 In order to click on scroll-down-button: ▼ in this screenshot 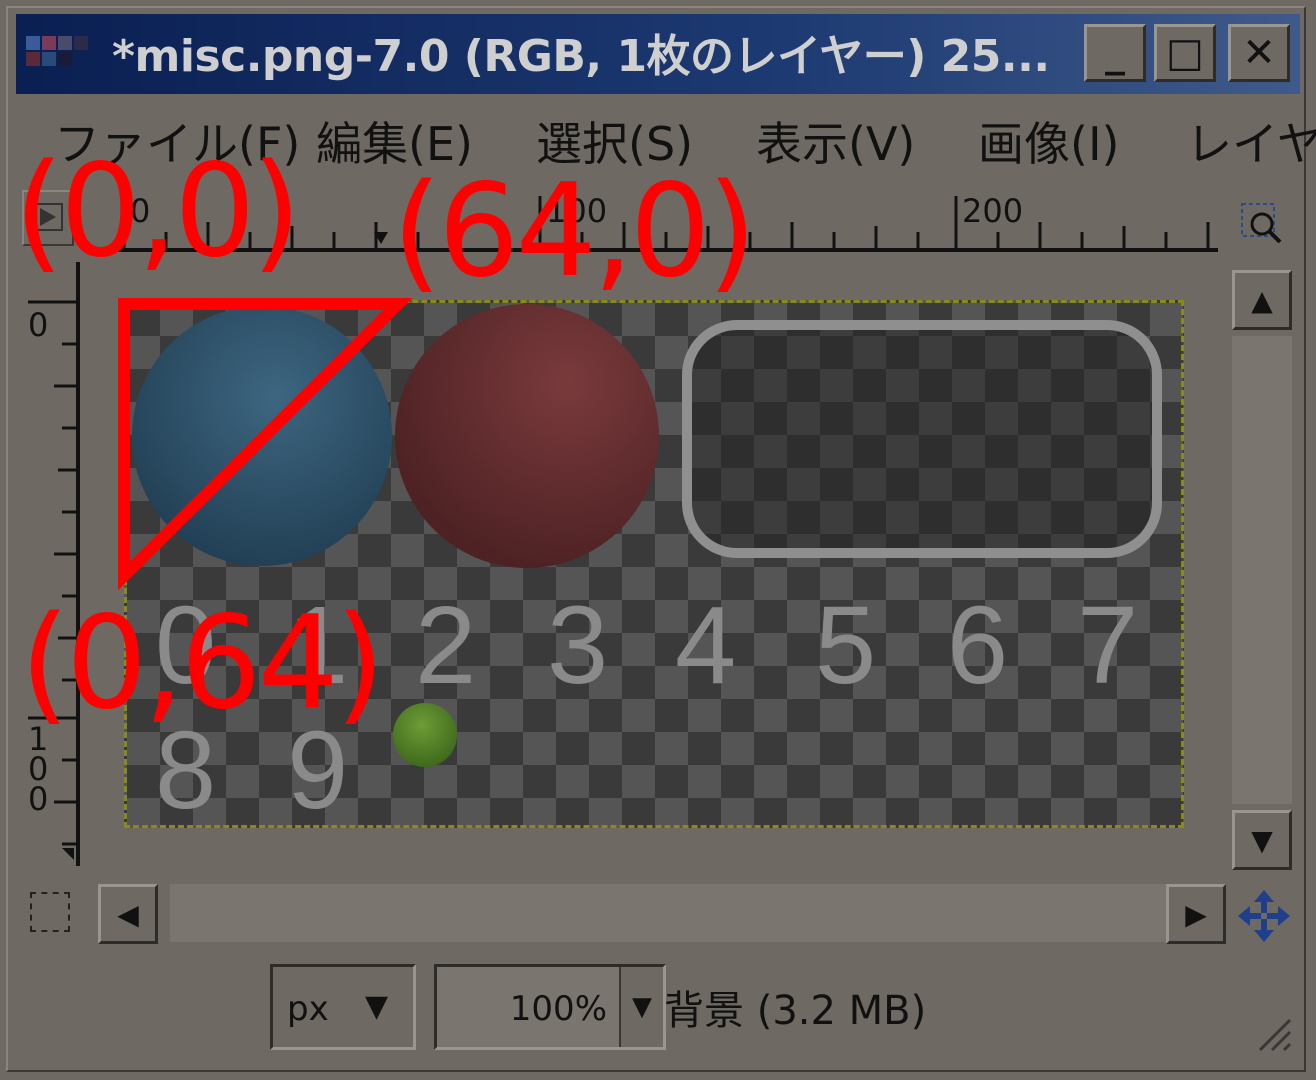, I will do `click(1262, 840)`.